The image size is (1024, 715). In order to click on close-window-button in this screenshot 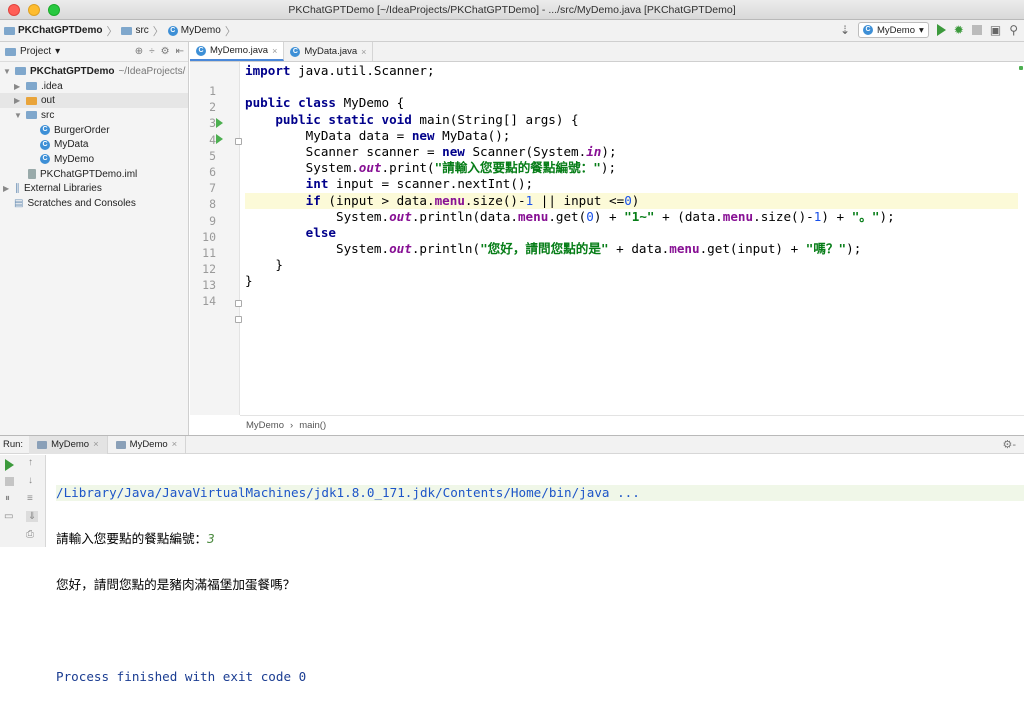, I will do `click(14, 10)`.